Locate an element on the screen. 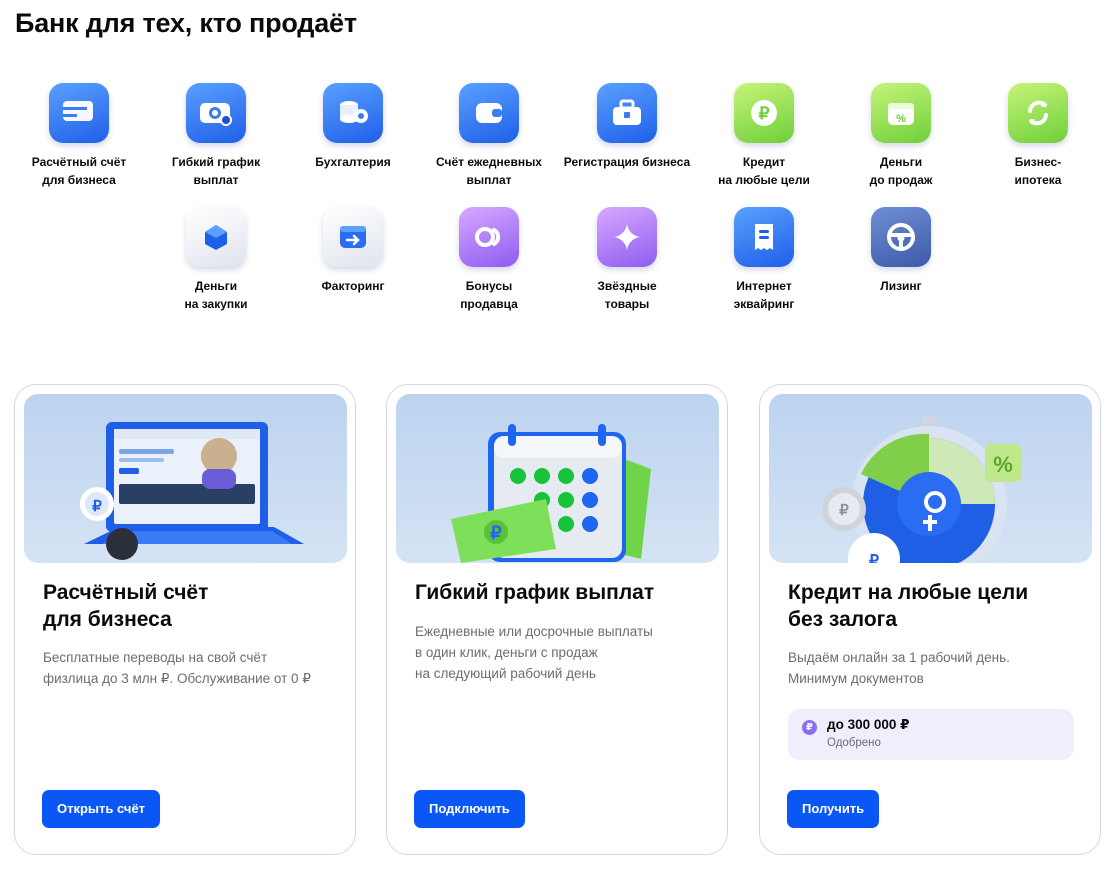 The width and height of the screenshot is (1115, 870). service-label: Факторинг is located at coordinates (353, 286).